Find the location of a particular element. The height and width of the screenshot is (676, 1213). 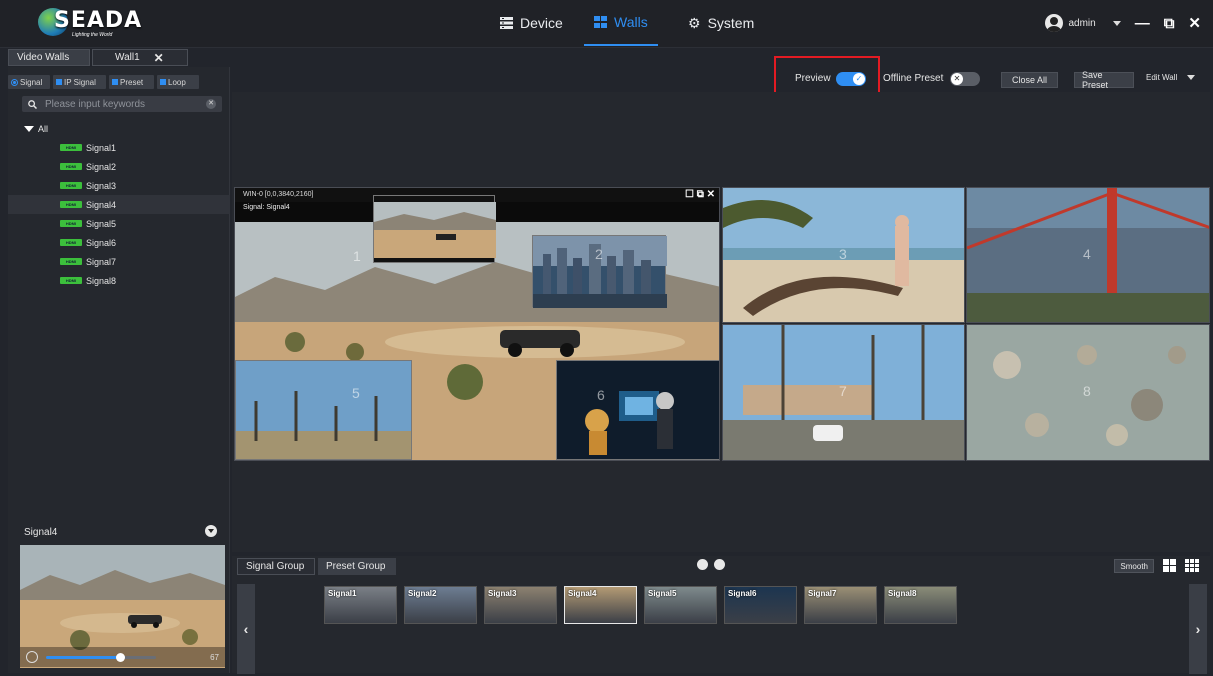

filter-ip-signal: IP Signal is located at coordinates (79, 82).